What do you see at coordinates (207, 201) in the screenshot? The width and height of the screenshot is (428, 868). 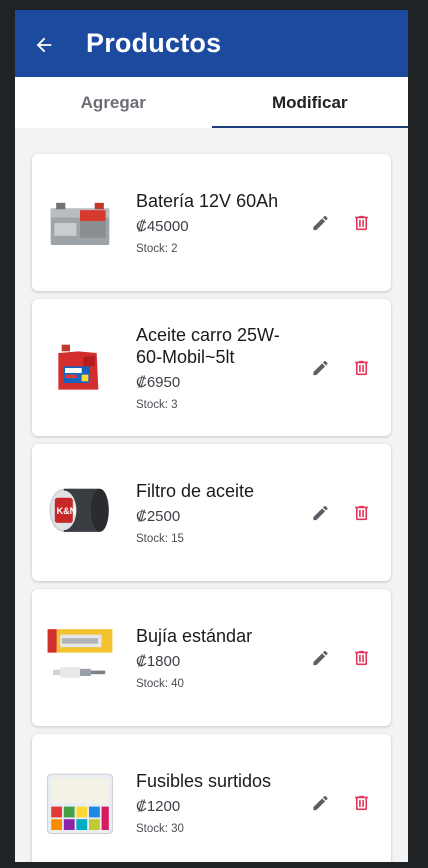 I see `product-name: Batería 12V 60Ah` at bounding box center [207, 201].